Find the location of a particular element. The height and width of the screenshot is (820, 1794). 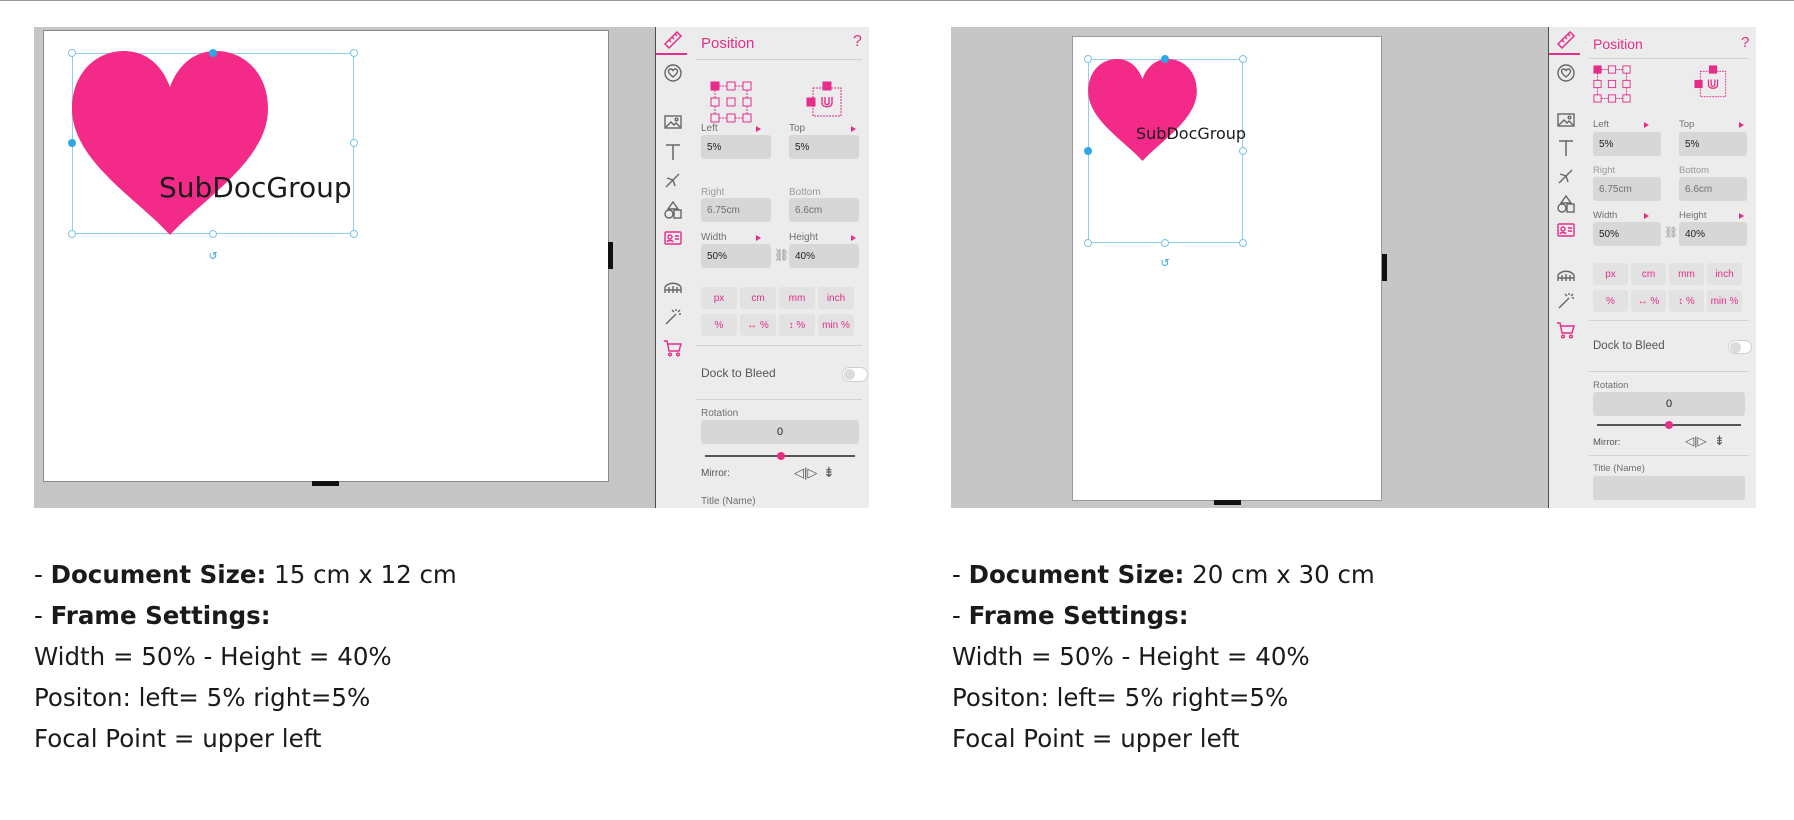

left-label: Left is located at coordinates (1601, 124).